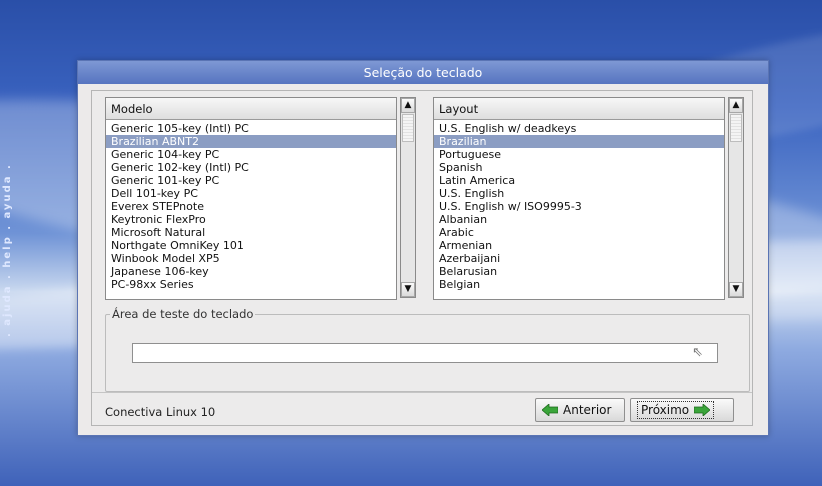 The width and height of the screenshot is (822, 486). I want to click on model-list-item: Microsoft Natural, so click(251, 232).